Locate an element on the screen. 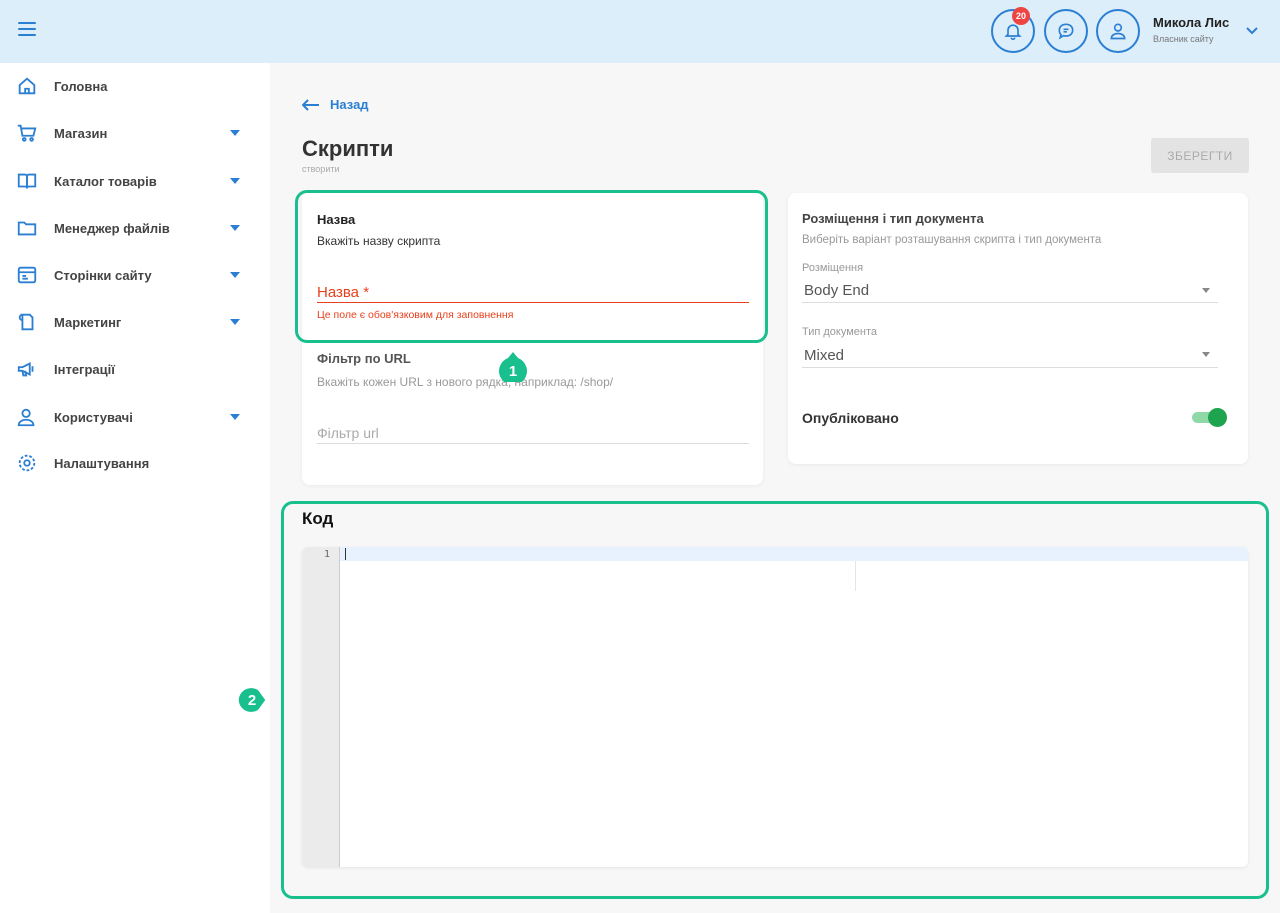  user-role: Власник сайту is located at coordinates (1183, 39).